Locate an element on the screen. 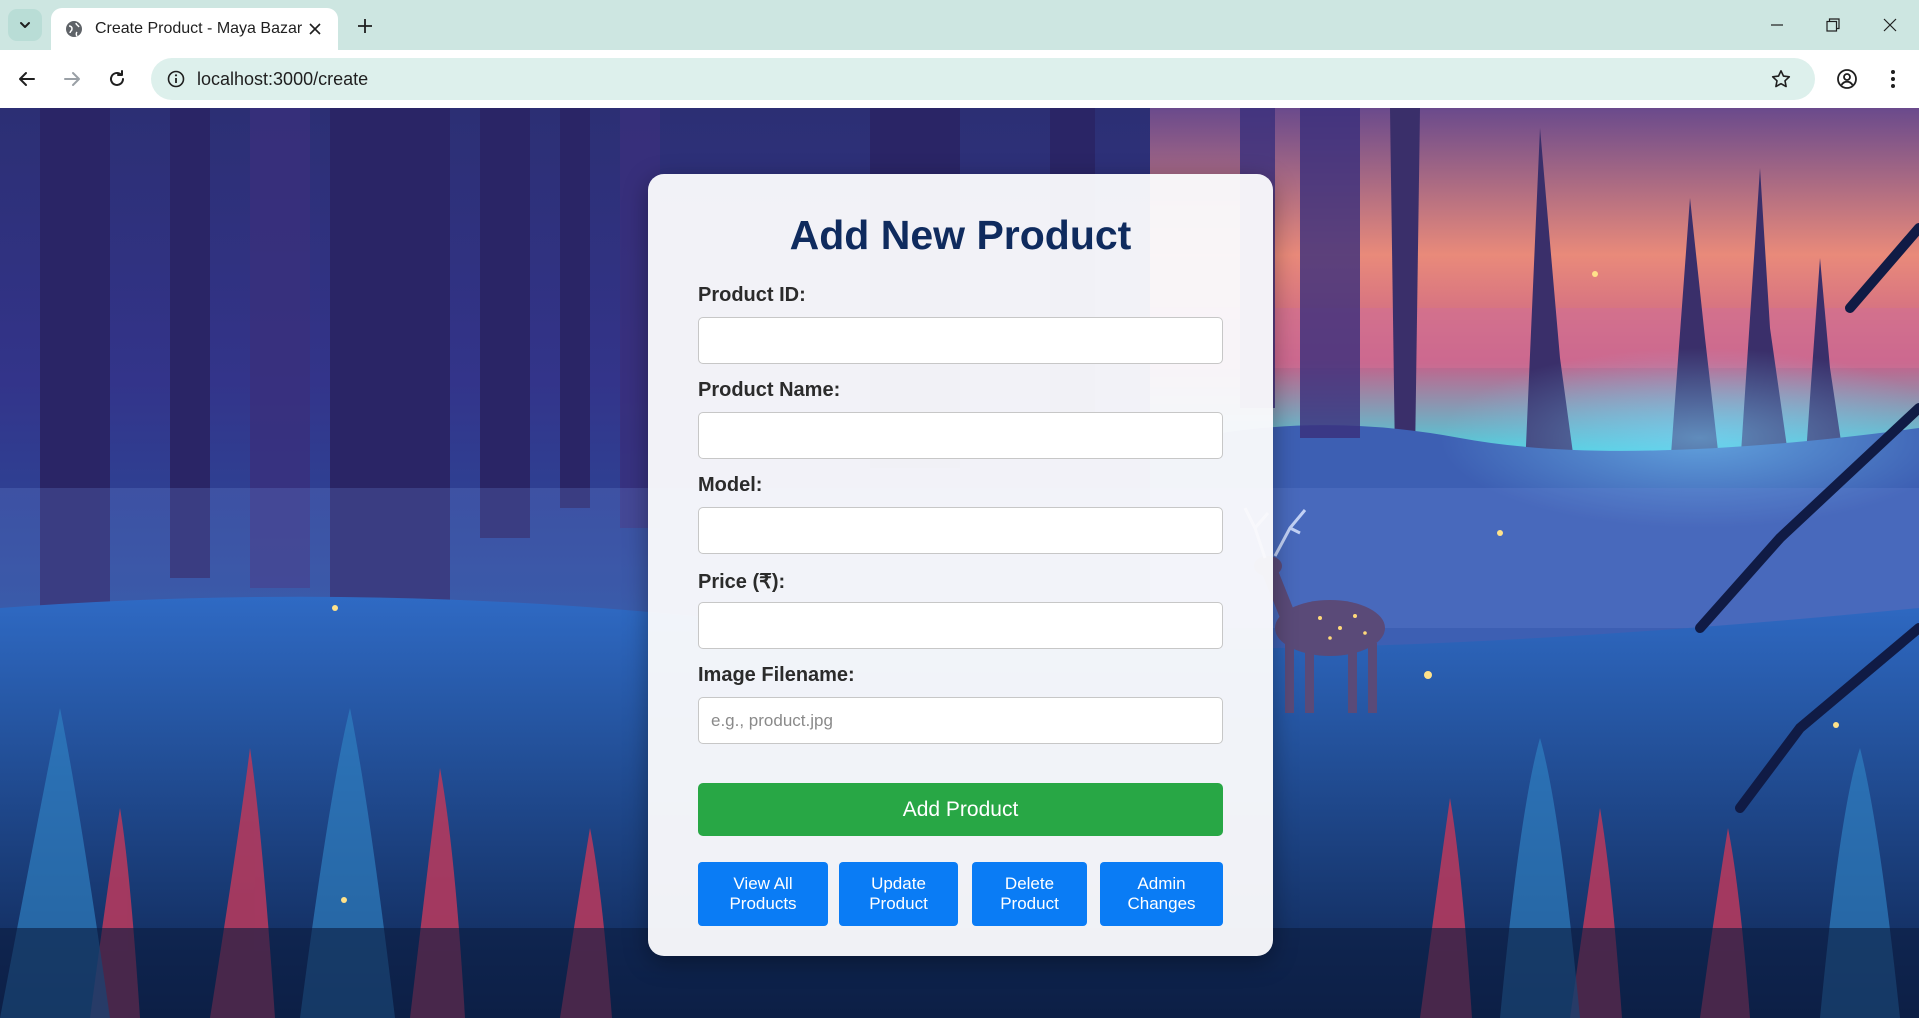  add-product-button: Add Product is located at coordinates (960, 809).